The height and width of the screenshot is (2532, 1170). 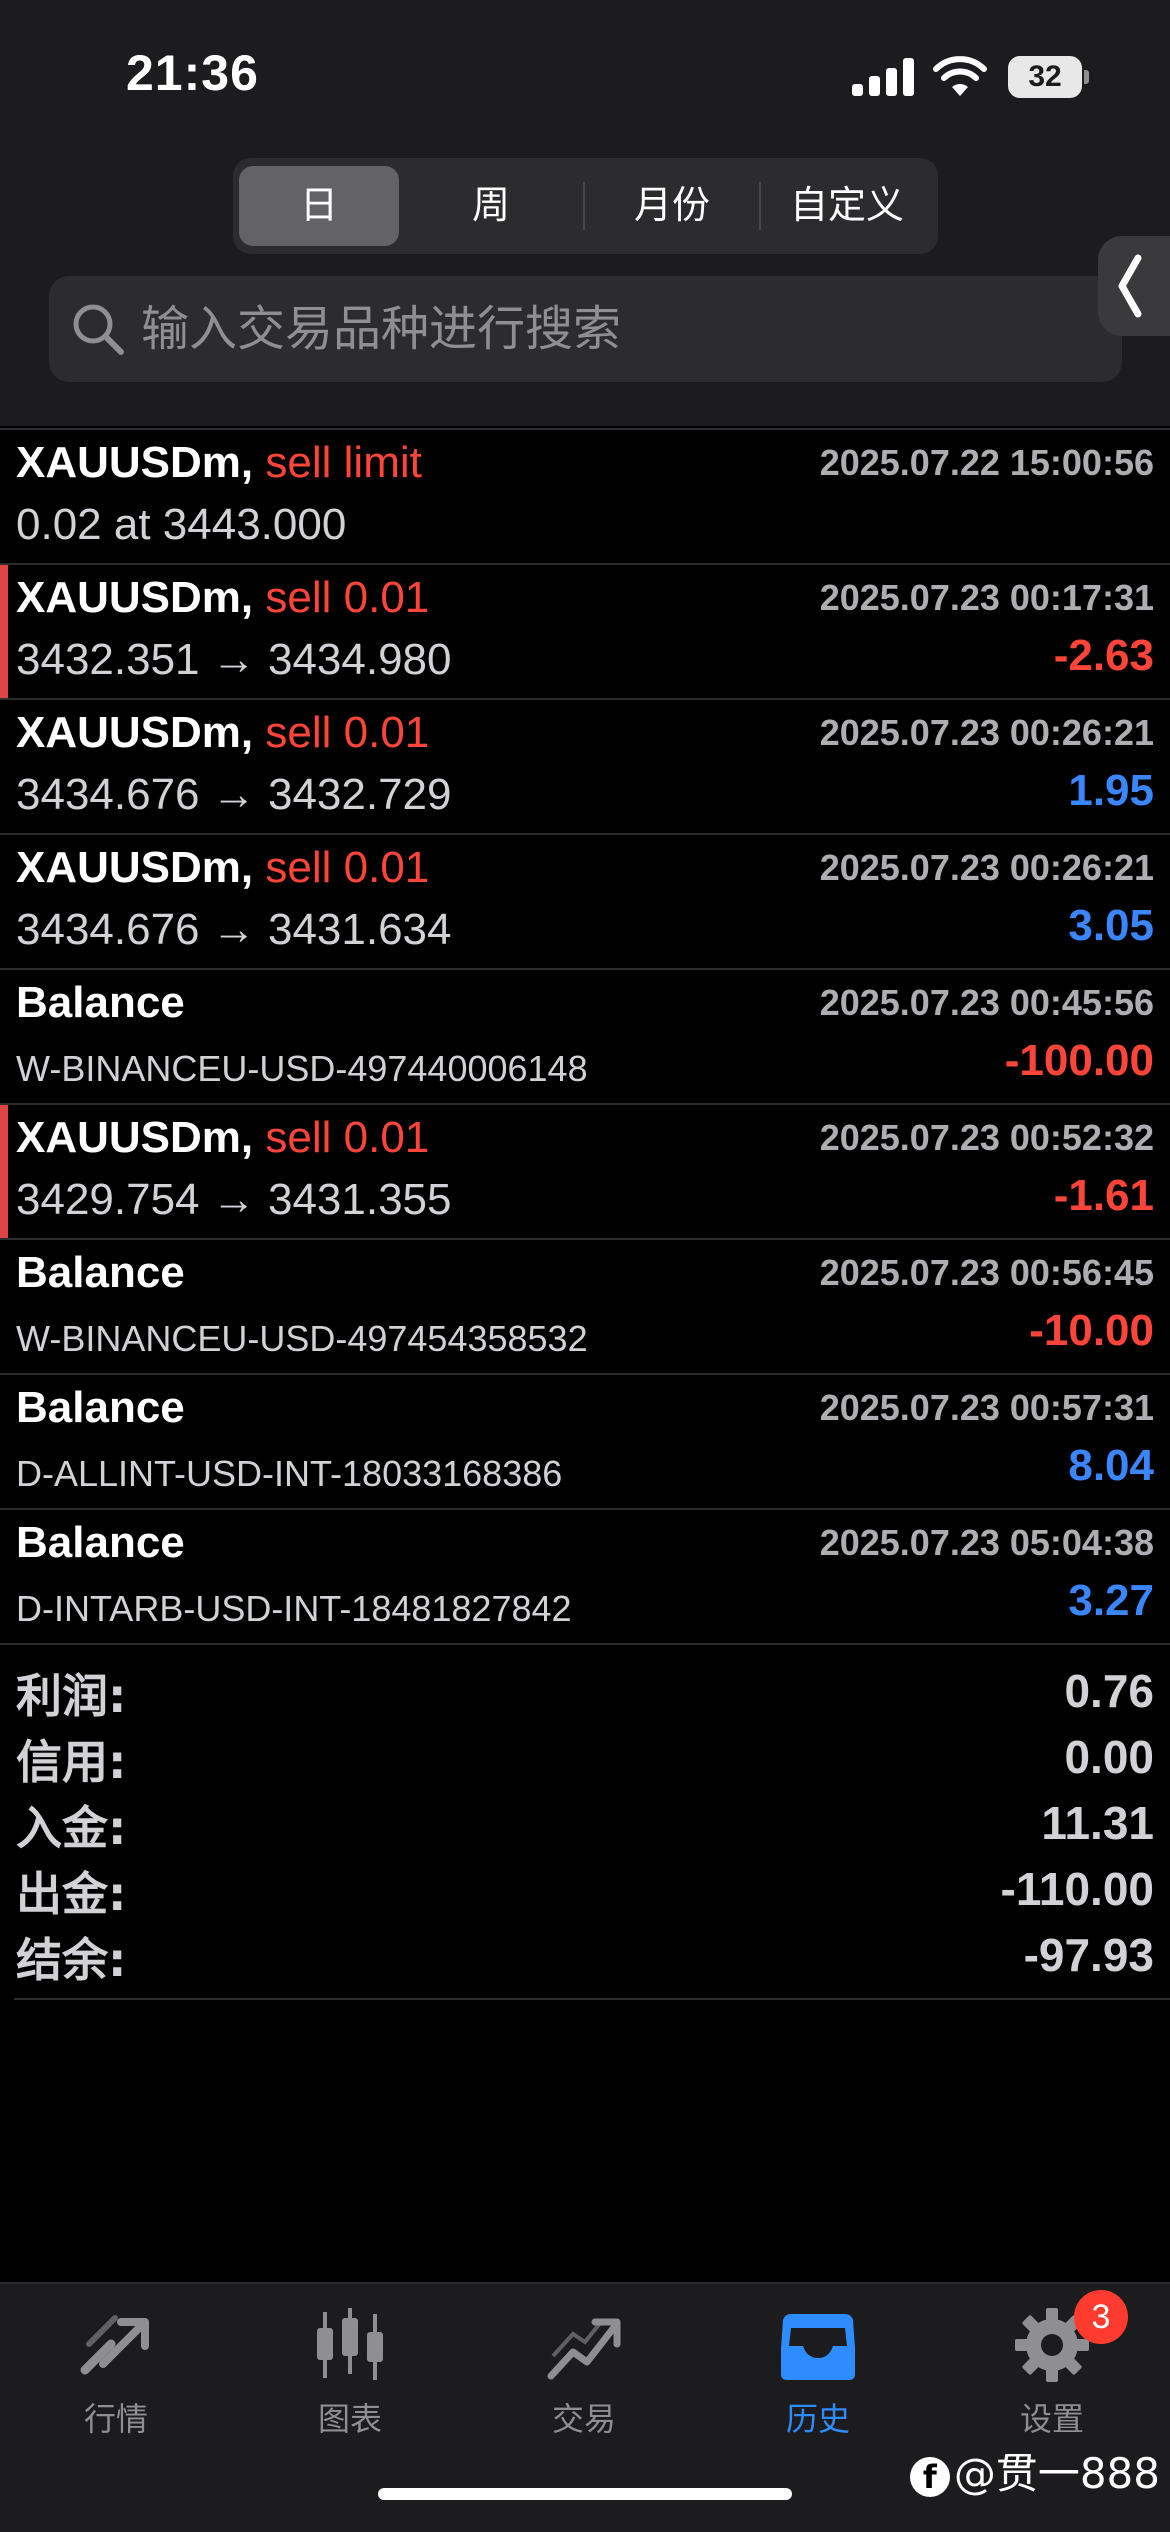 What do you see at coordinates (71, 1960) in the screenshot?
I see `summary-label: 结余:` at bounding box center [71, 1960].